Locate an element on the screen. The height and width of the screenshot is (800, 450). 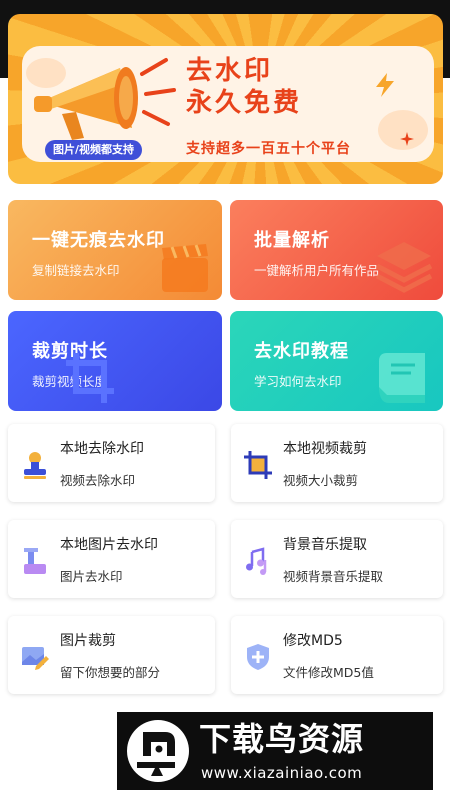
feature-card-trim-duration: 裁剪时长 裁剪视频长度 is located at coordinates (115, 361).